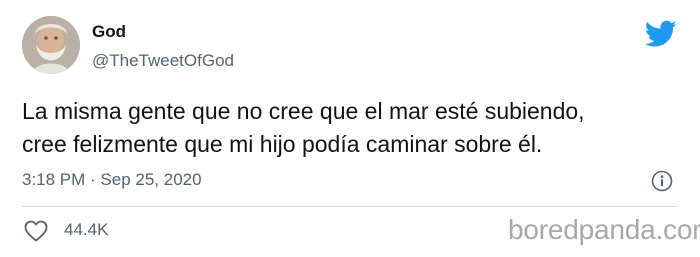 The height and width of the screenshot is (257, 700). What do you see at coordinates (86, 229) in the screenshot?
I see `like-count: 44.4K` at bounding box center [86, 229].